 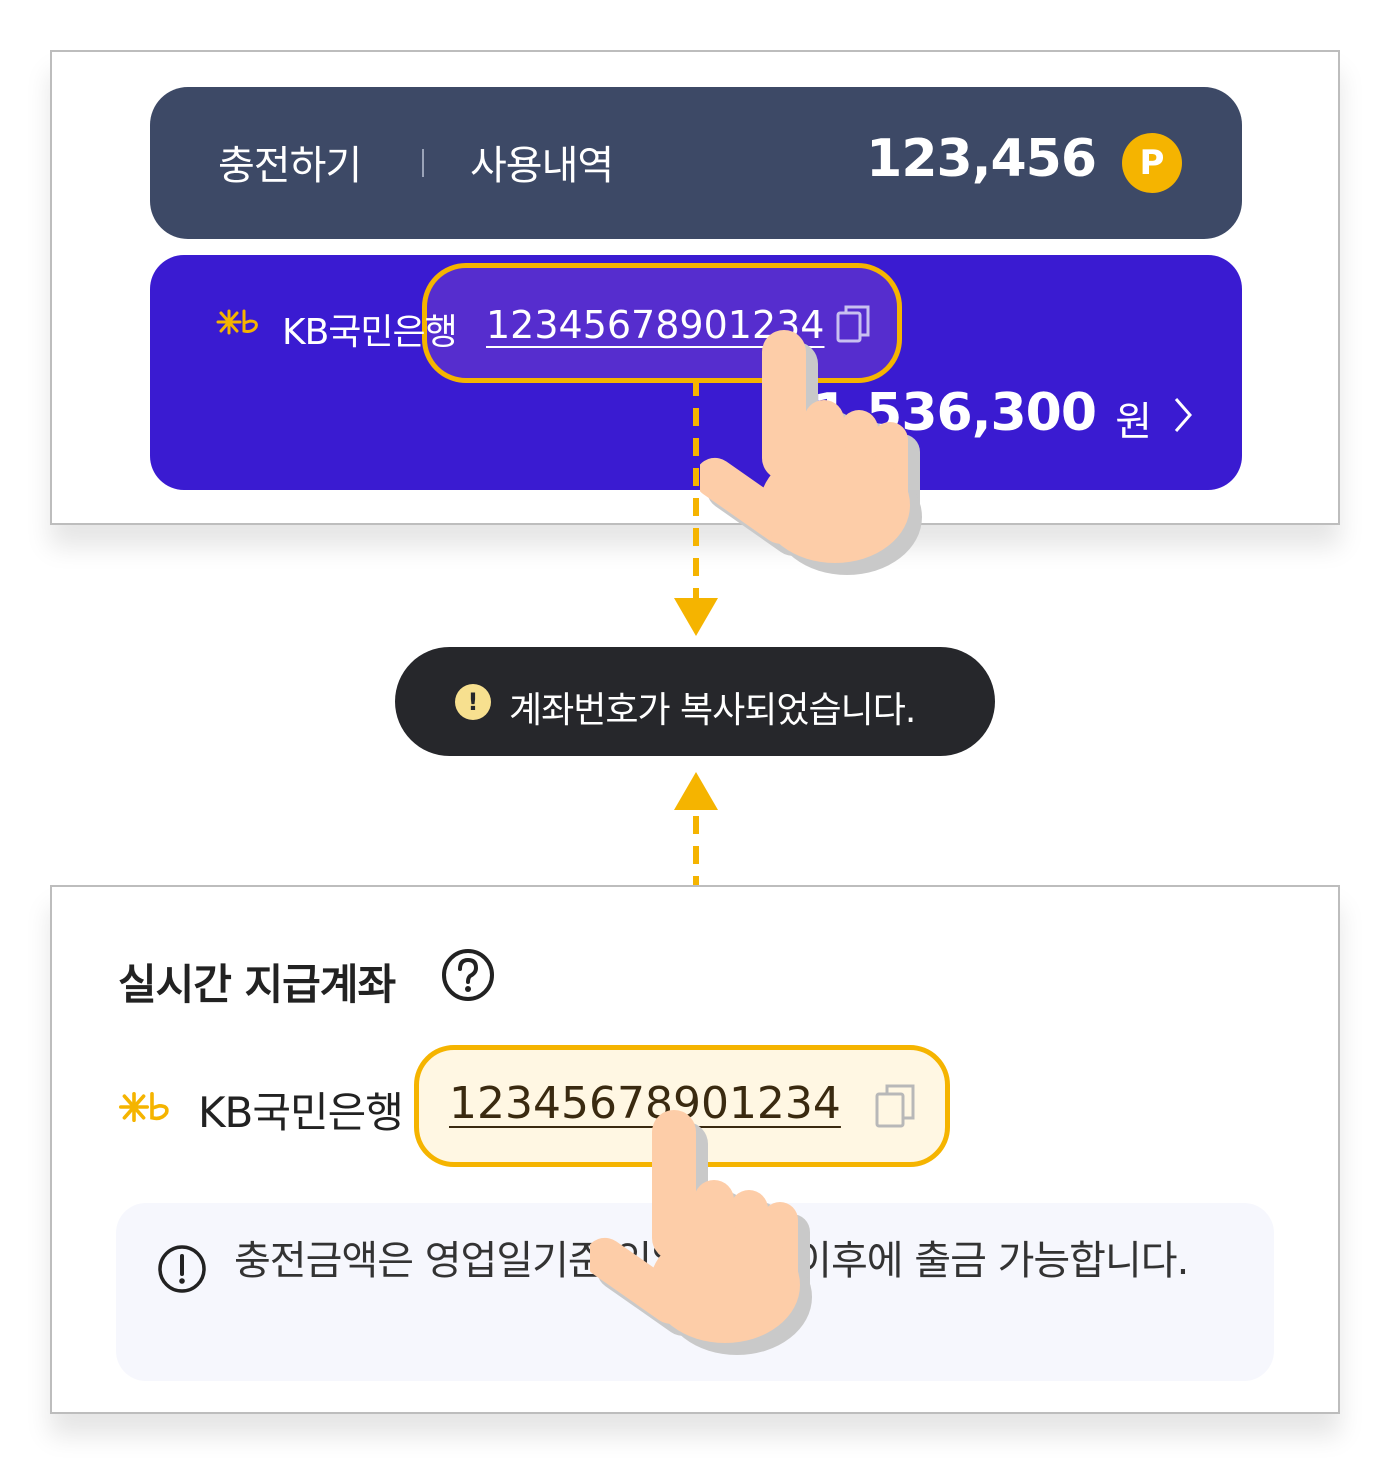 I want to click on toast-message: ! 계좌번호가 복사되었습니다., so click(x=695, y=701).